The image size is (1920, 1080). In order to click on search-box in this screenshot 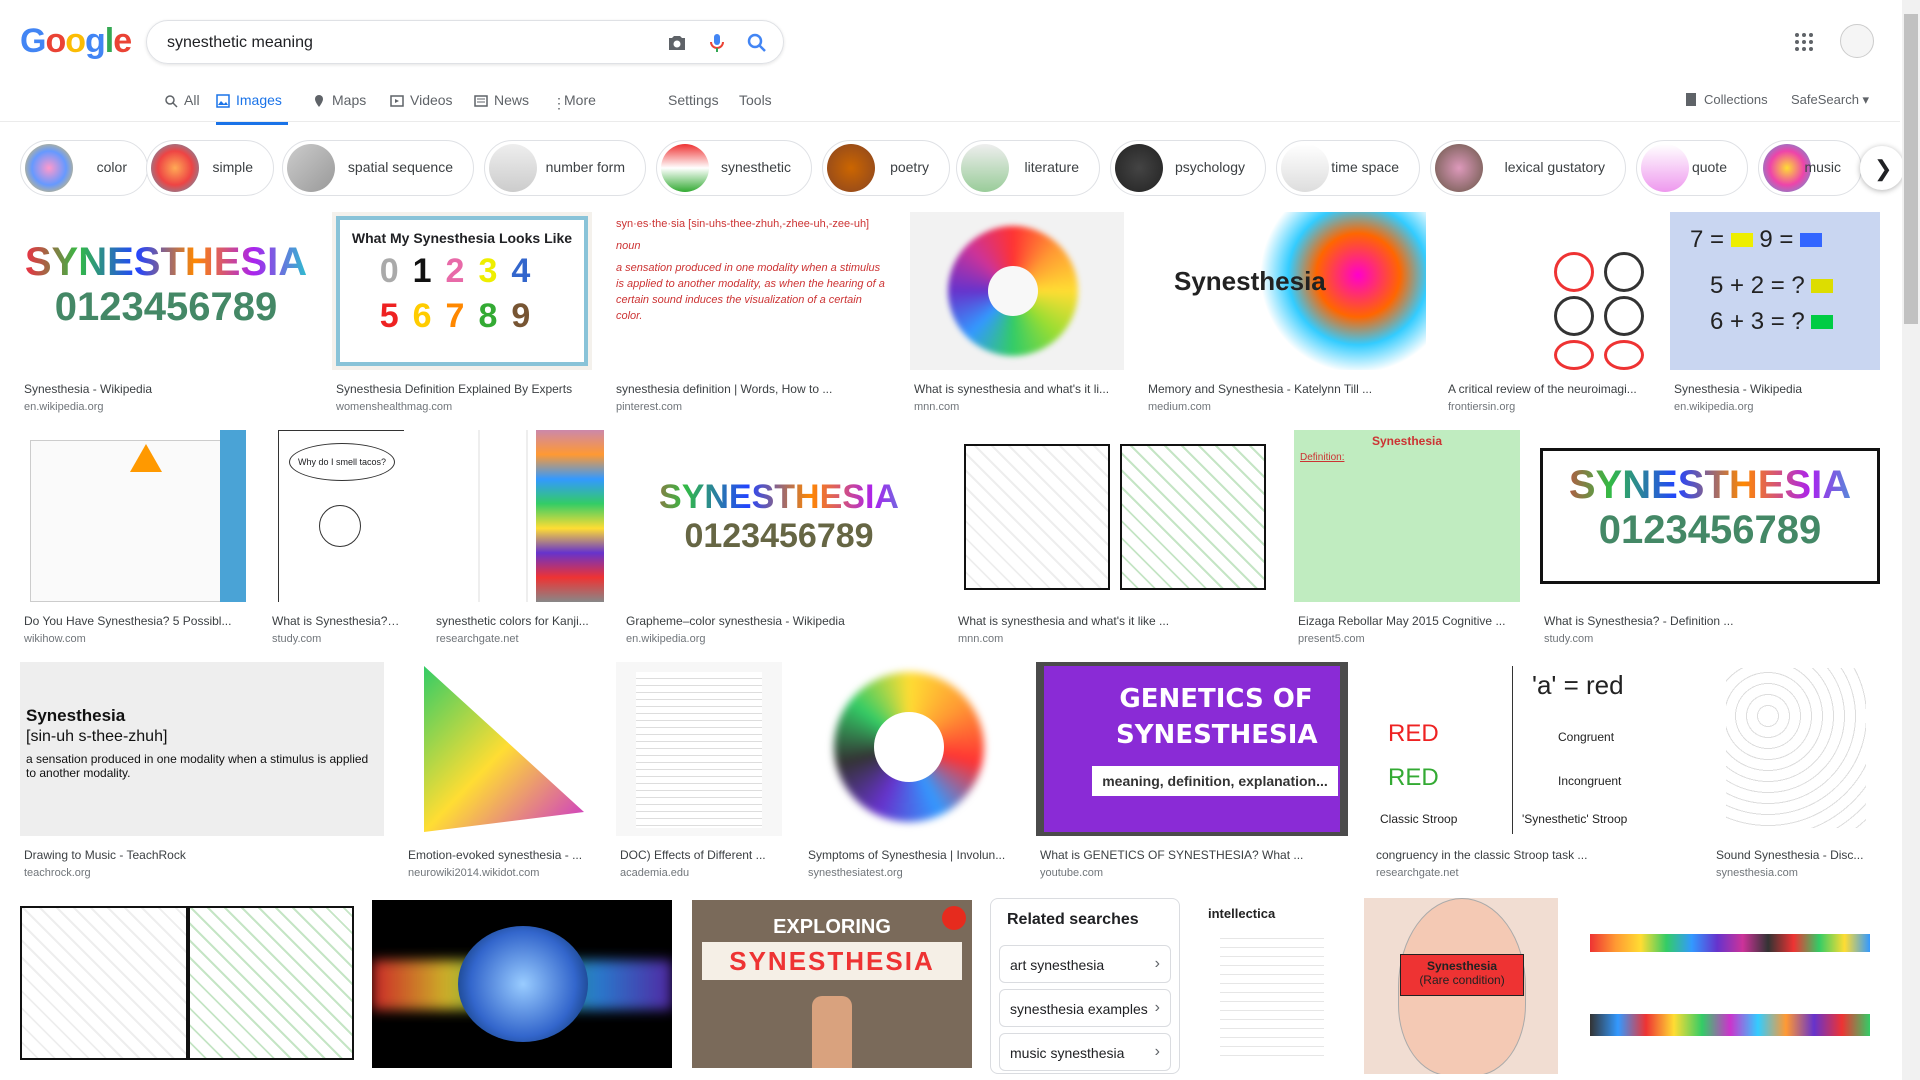, I will do `click(465, 42)`.